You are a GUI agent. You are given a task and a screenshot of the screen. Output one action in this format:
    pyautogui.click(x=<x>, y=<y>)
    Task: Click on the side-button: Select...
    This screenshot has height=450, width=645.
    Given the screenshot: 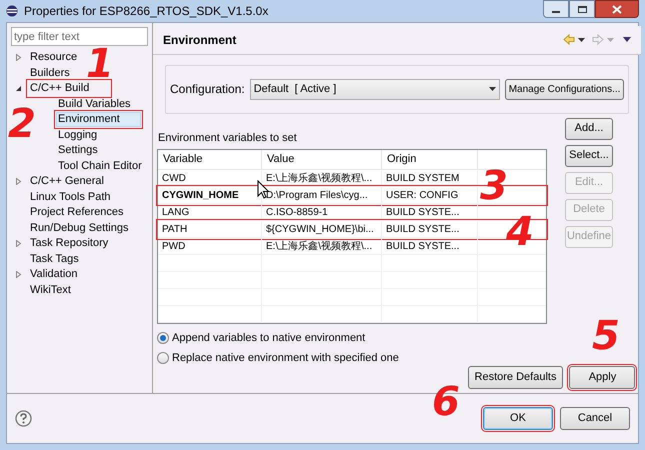 What is the action you would take?
    pyautogui.click(x=589, y=155)
    